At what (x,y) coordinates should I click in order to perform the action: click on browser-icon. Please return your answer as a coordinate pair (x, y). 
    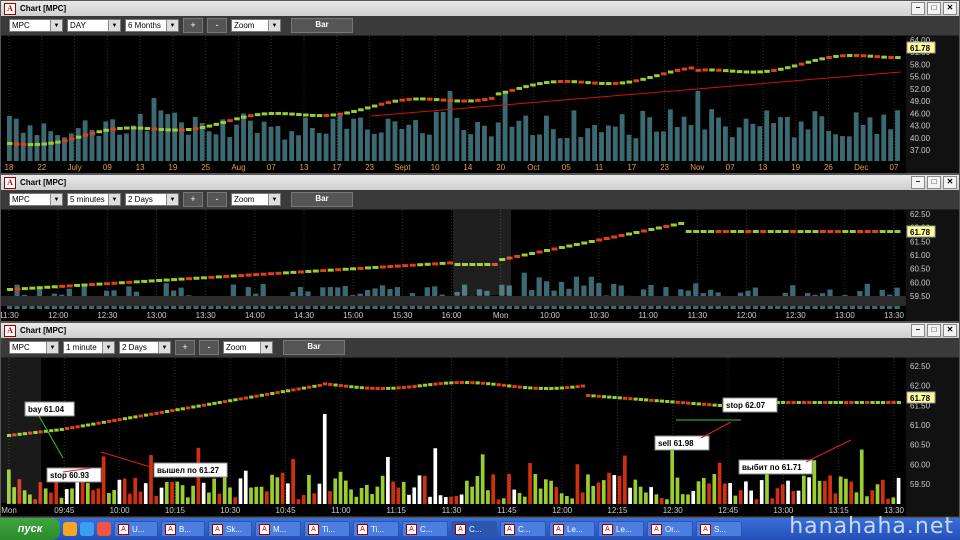
    Looking at the image, I should click on (87, 529).